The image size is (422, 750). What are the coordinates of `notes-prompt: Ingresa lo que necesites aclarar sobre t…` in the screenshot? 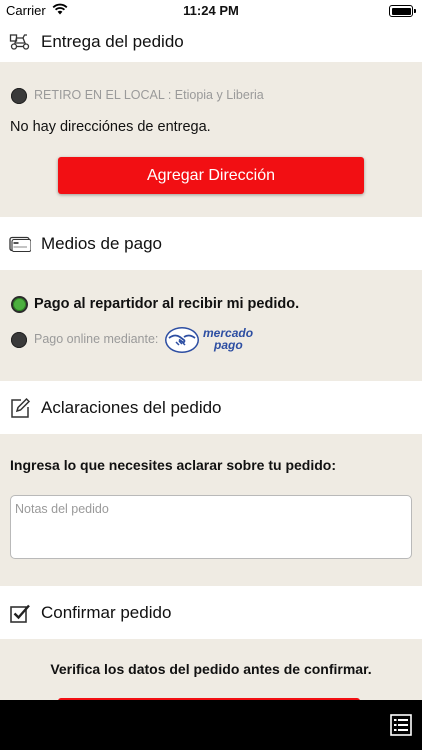 It's located at (173, 465).